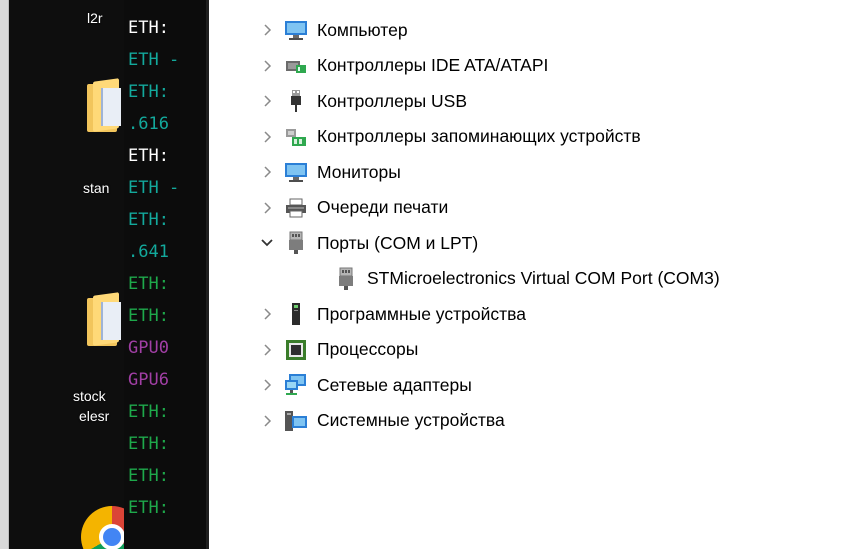 The image size is (853, 549). I want to click on software-device-icon, so click(296, 314).